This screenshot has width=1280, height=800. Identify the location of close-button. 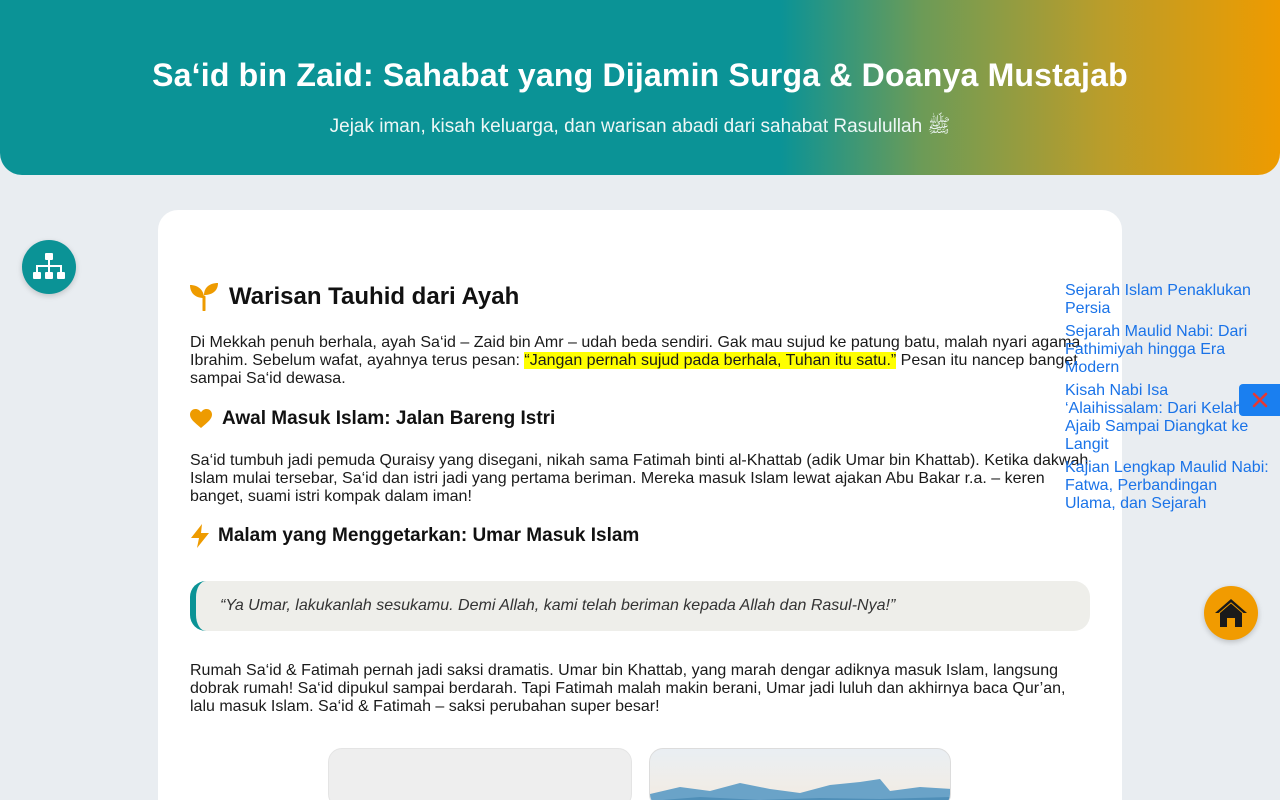
(1259, 400).